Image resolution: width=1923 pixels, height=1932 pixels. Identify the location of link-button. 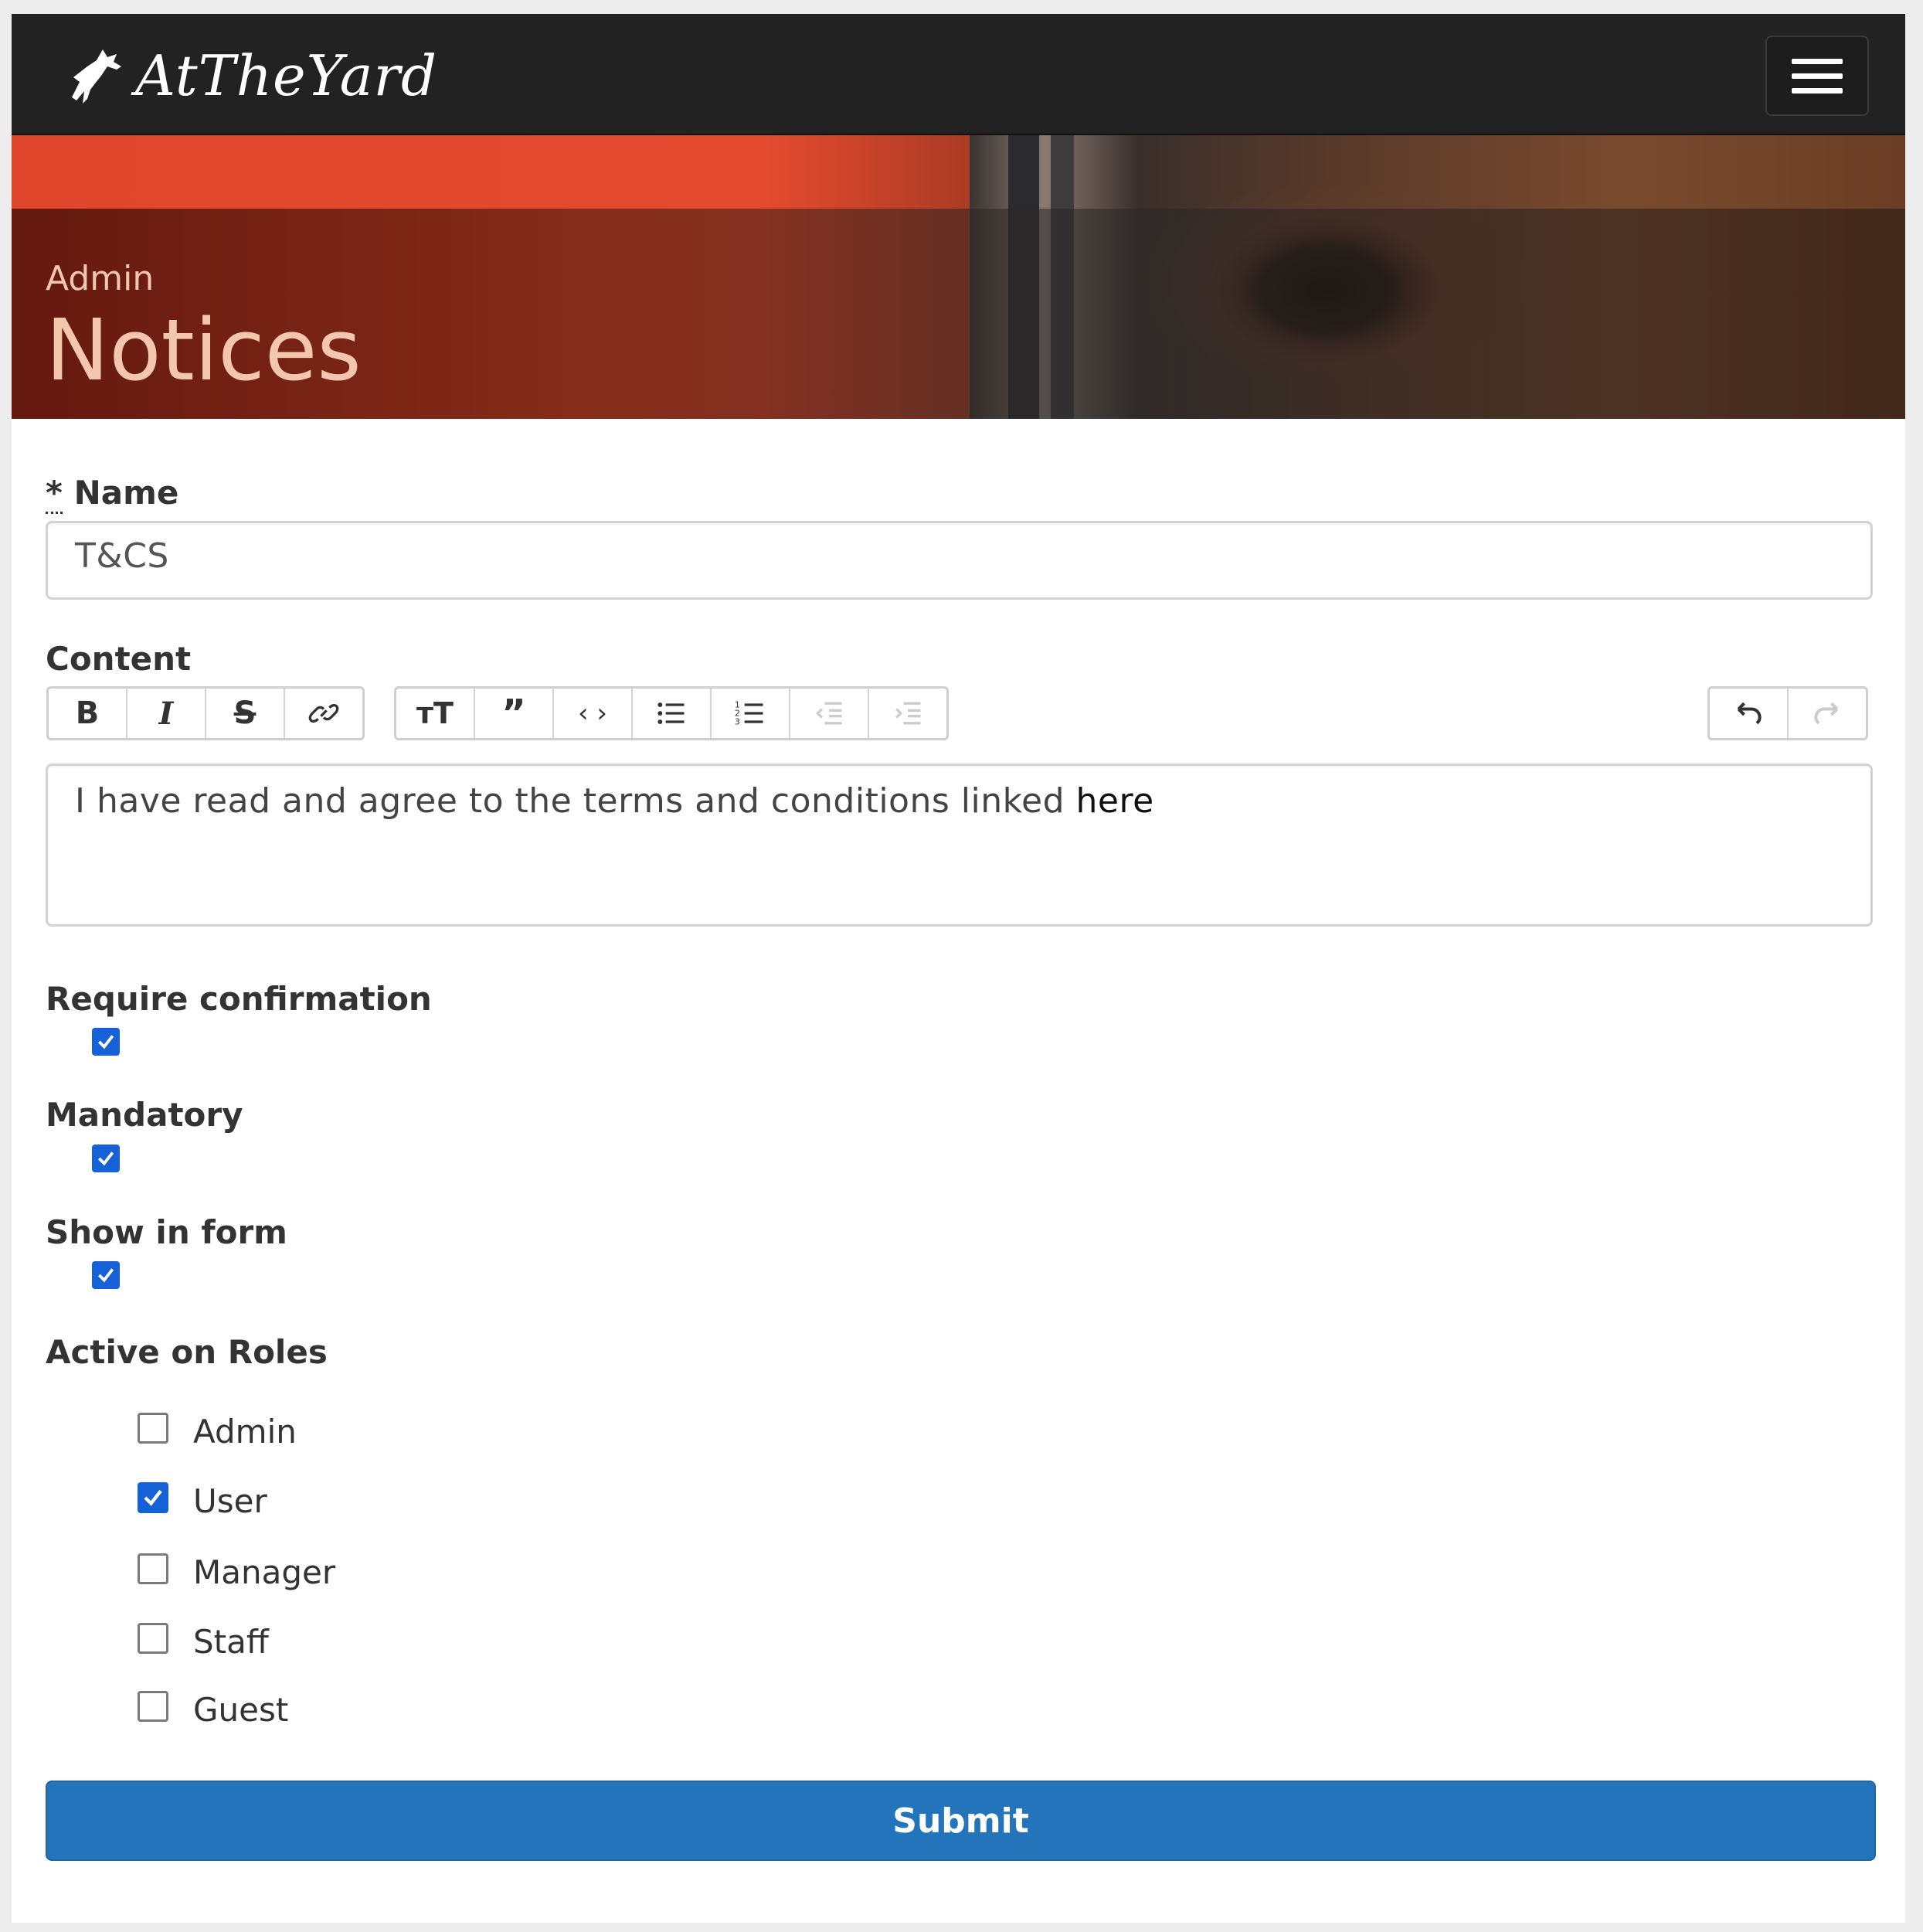
(323, 713).